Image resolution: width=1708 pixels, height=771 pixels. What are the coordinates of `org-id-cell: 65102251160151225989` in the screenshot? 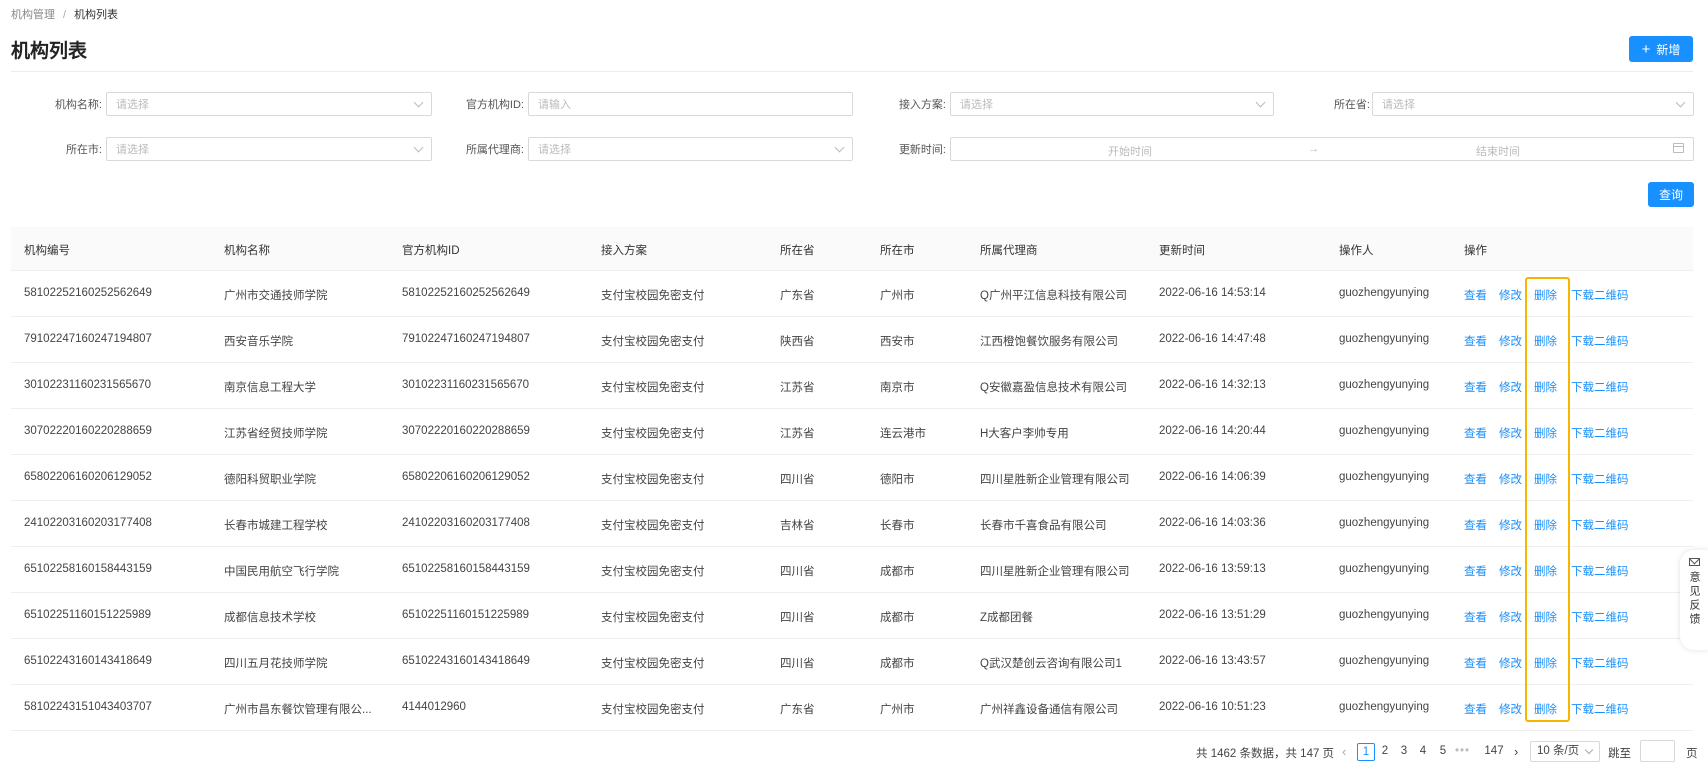 It's located at (88, 615).